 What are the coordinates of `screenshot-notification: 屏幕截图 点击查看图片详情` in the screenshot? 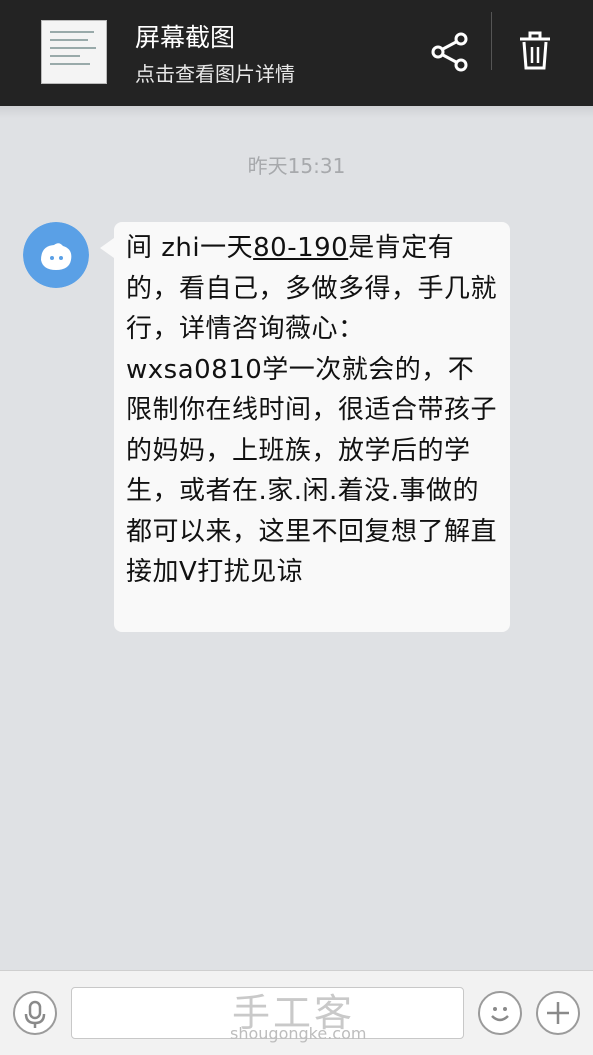 It's located at (296, 53).